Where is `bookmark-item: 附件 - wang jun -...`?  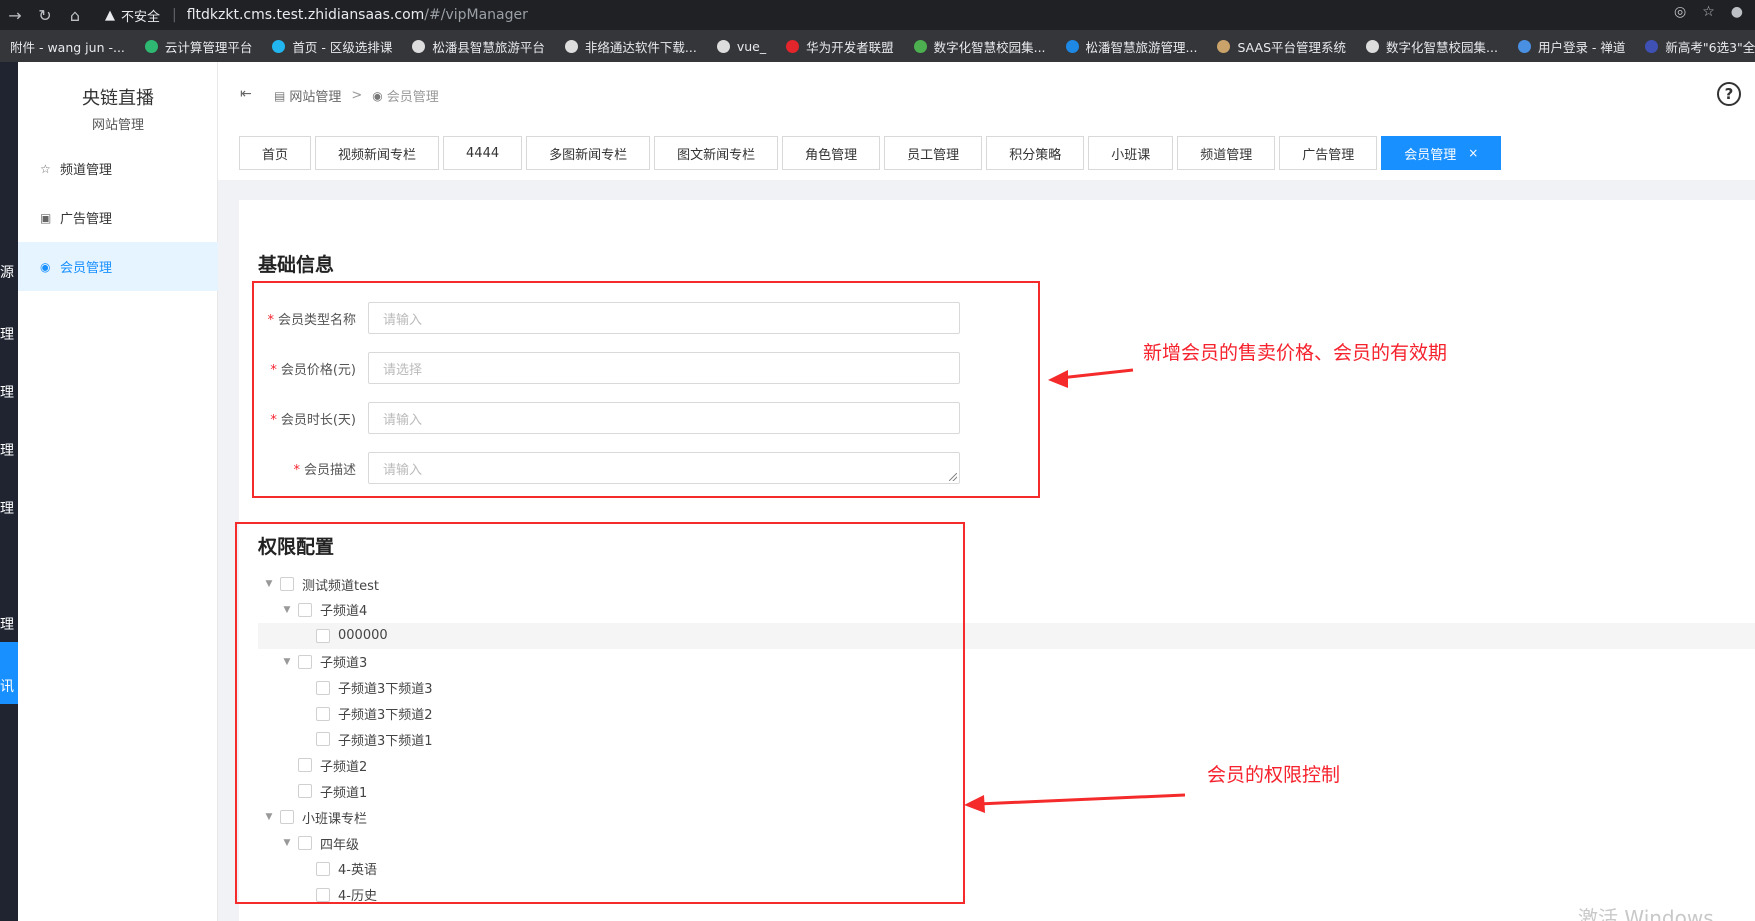 bookmark-item: 附件 - wang jun -... is located at coordinates (67, 46).